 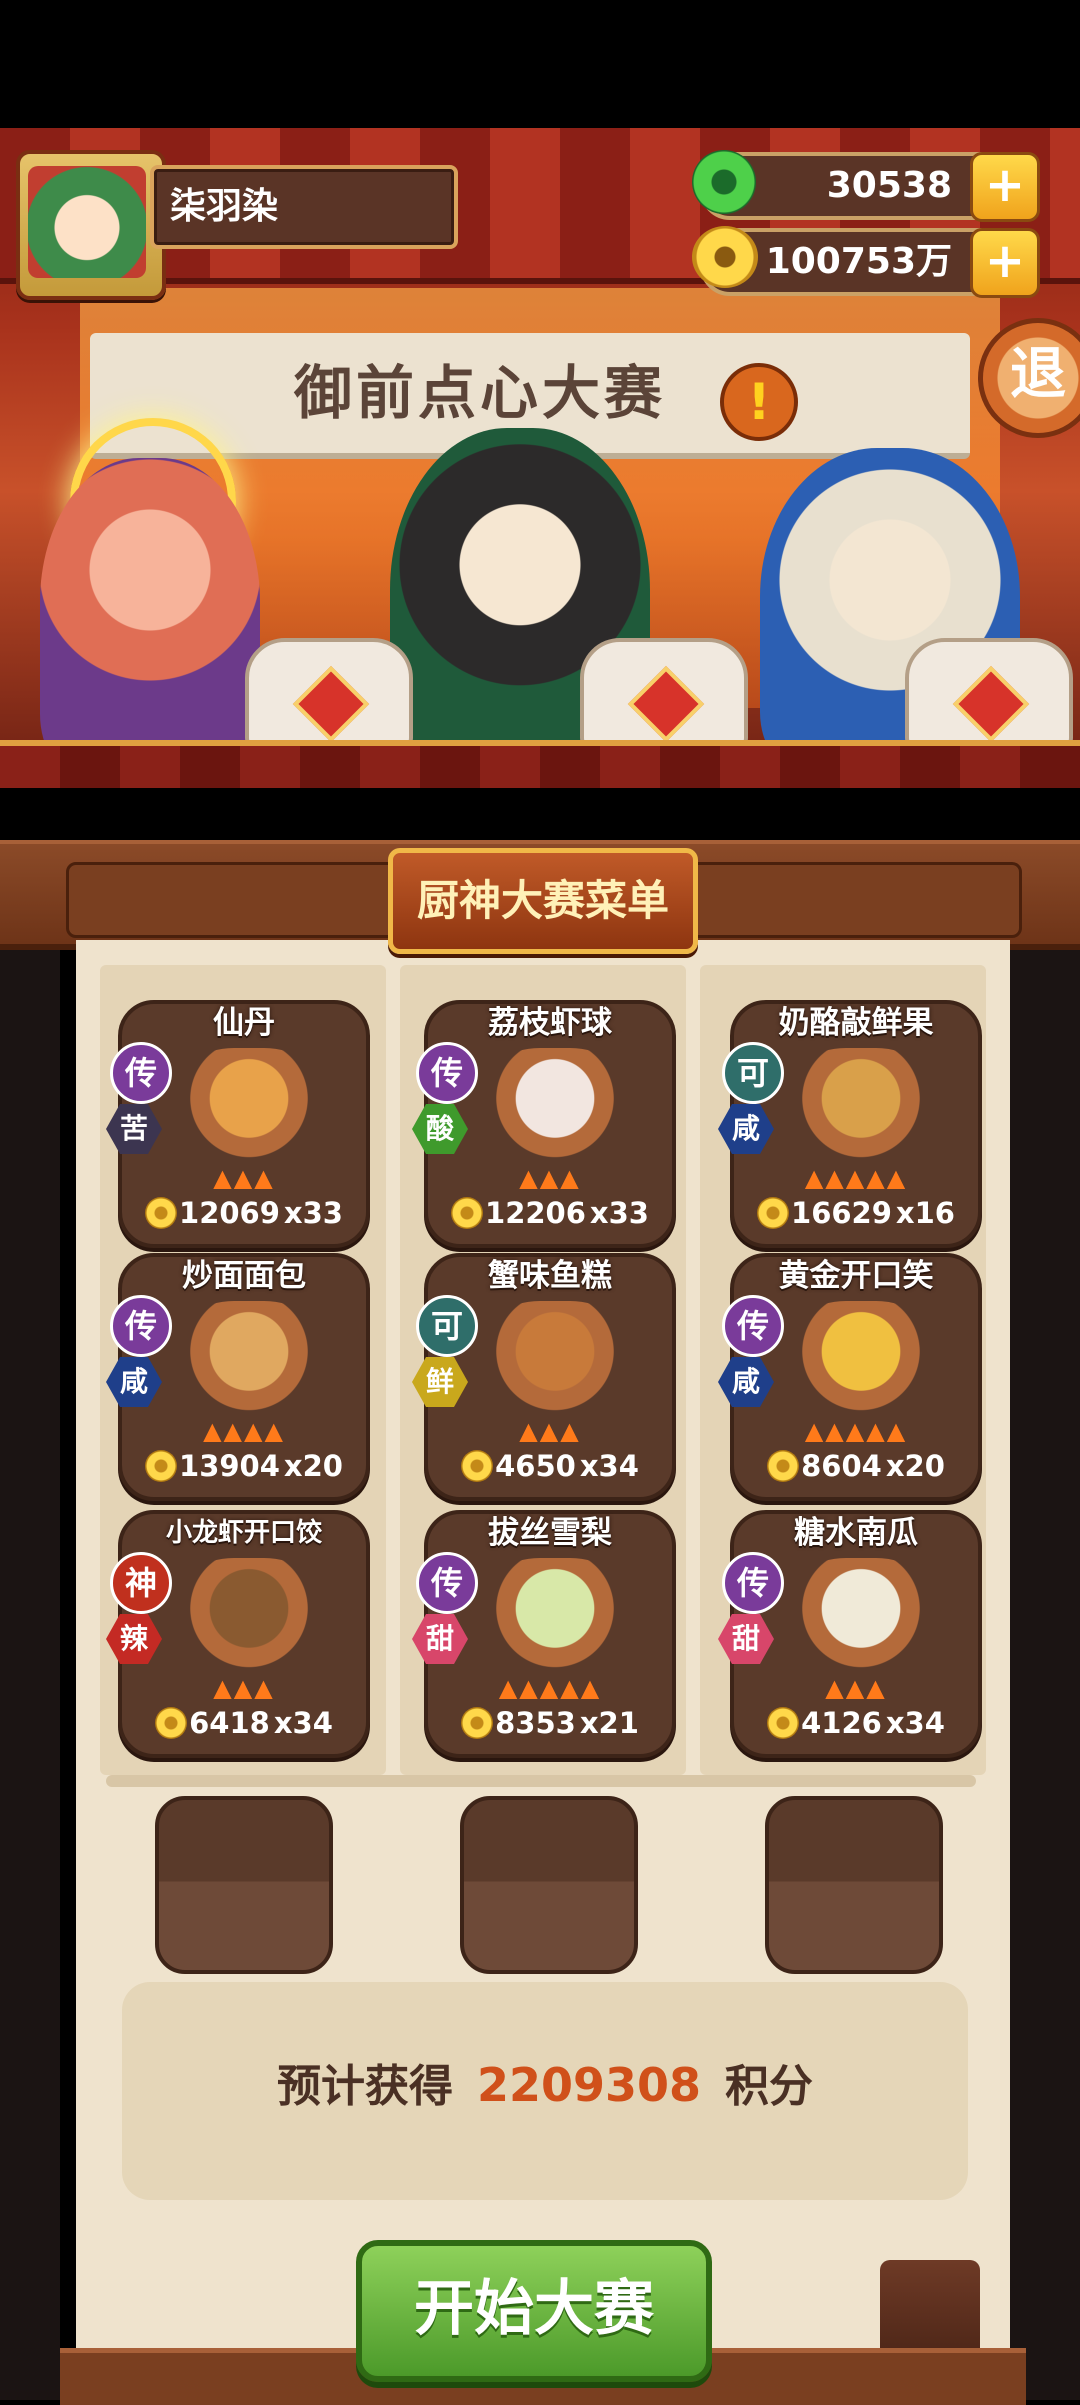 What do you see at coordinates (229, 1213) in the screenshot?
I see `dish-price: 12069` at bounding box center [229, 1213].